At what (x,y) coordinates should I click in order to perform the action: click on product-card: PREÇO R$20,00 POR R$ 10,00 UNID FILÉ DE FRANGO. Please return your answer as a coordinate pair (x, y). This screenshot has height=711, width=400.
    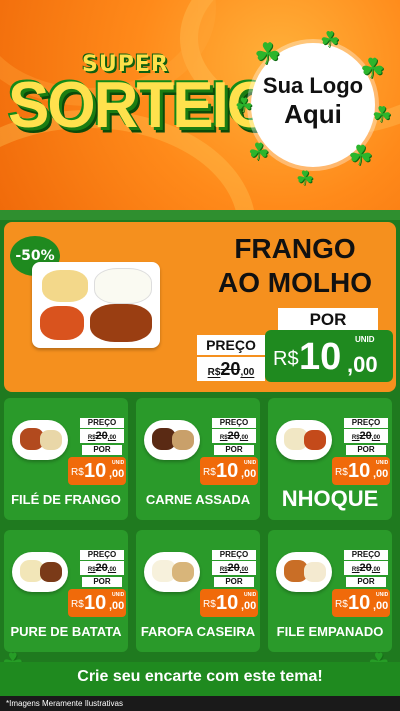
    Looking at the image, I should click on (66, 459).